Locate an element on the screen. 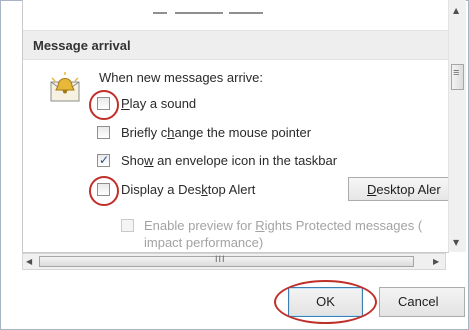  section-title: Message arrival is located at coordinates (82, 45).